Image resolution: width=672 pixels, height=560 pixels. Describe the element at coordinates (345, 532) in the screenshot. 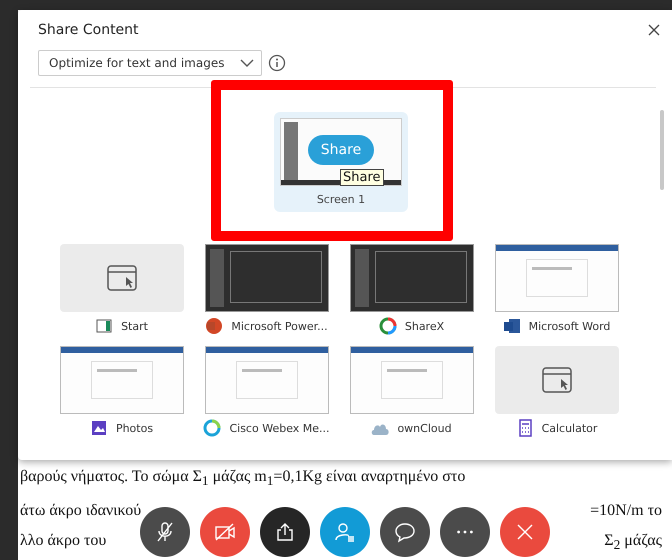

I see `participants-button` at that location.